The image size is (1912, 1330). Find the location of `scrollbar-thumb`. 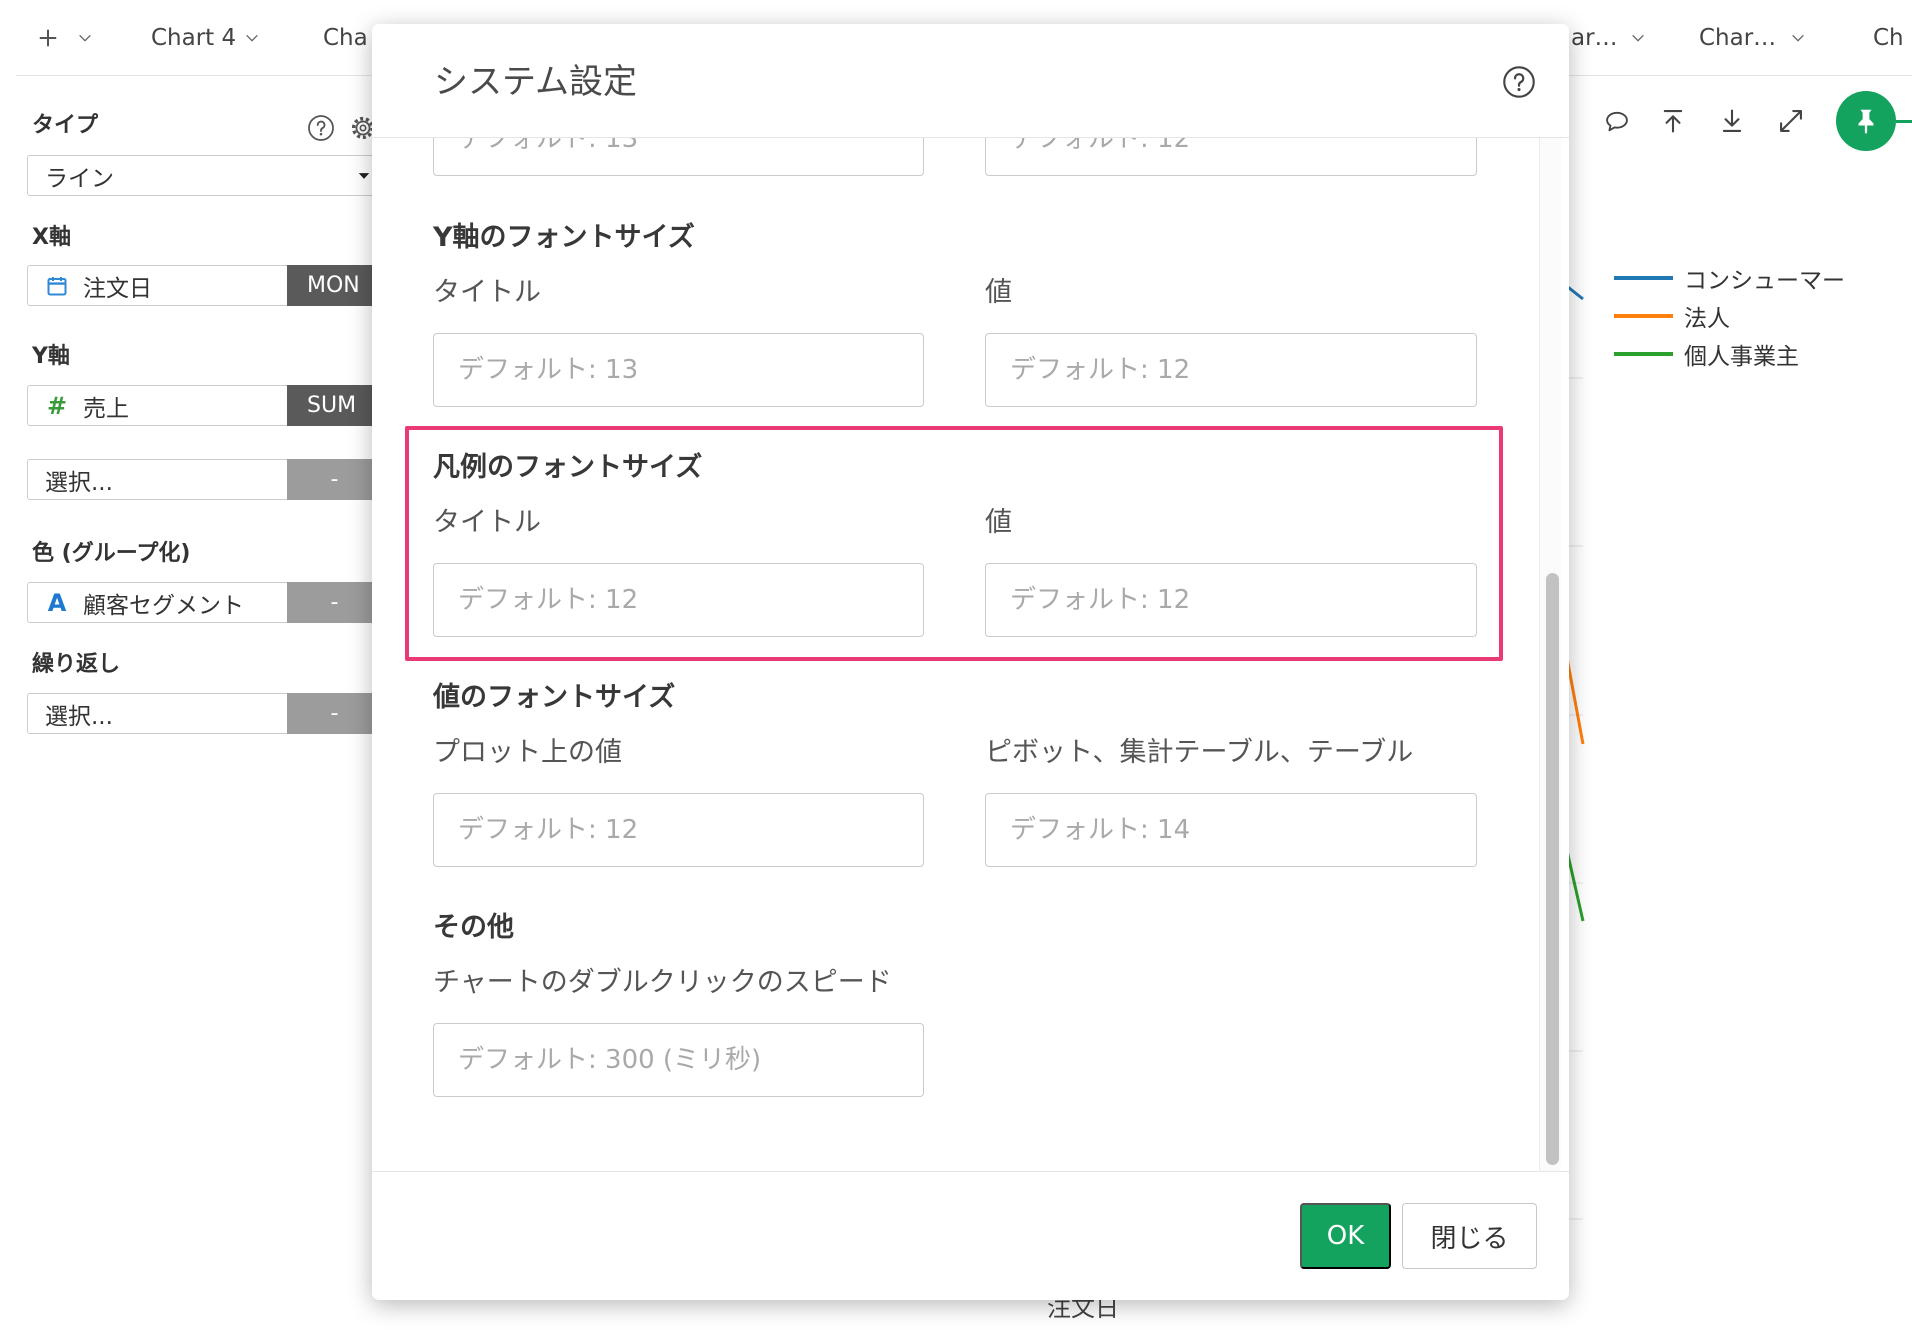

scrollbar-thumb is located at coordinates (1552, 869).